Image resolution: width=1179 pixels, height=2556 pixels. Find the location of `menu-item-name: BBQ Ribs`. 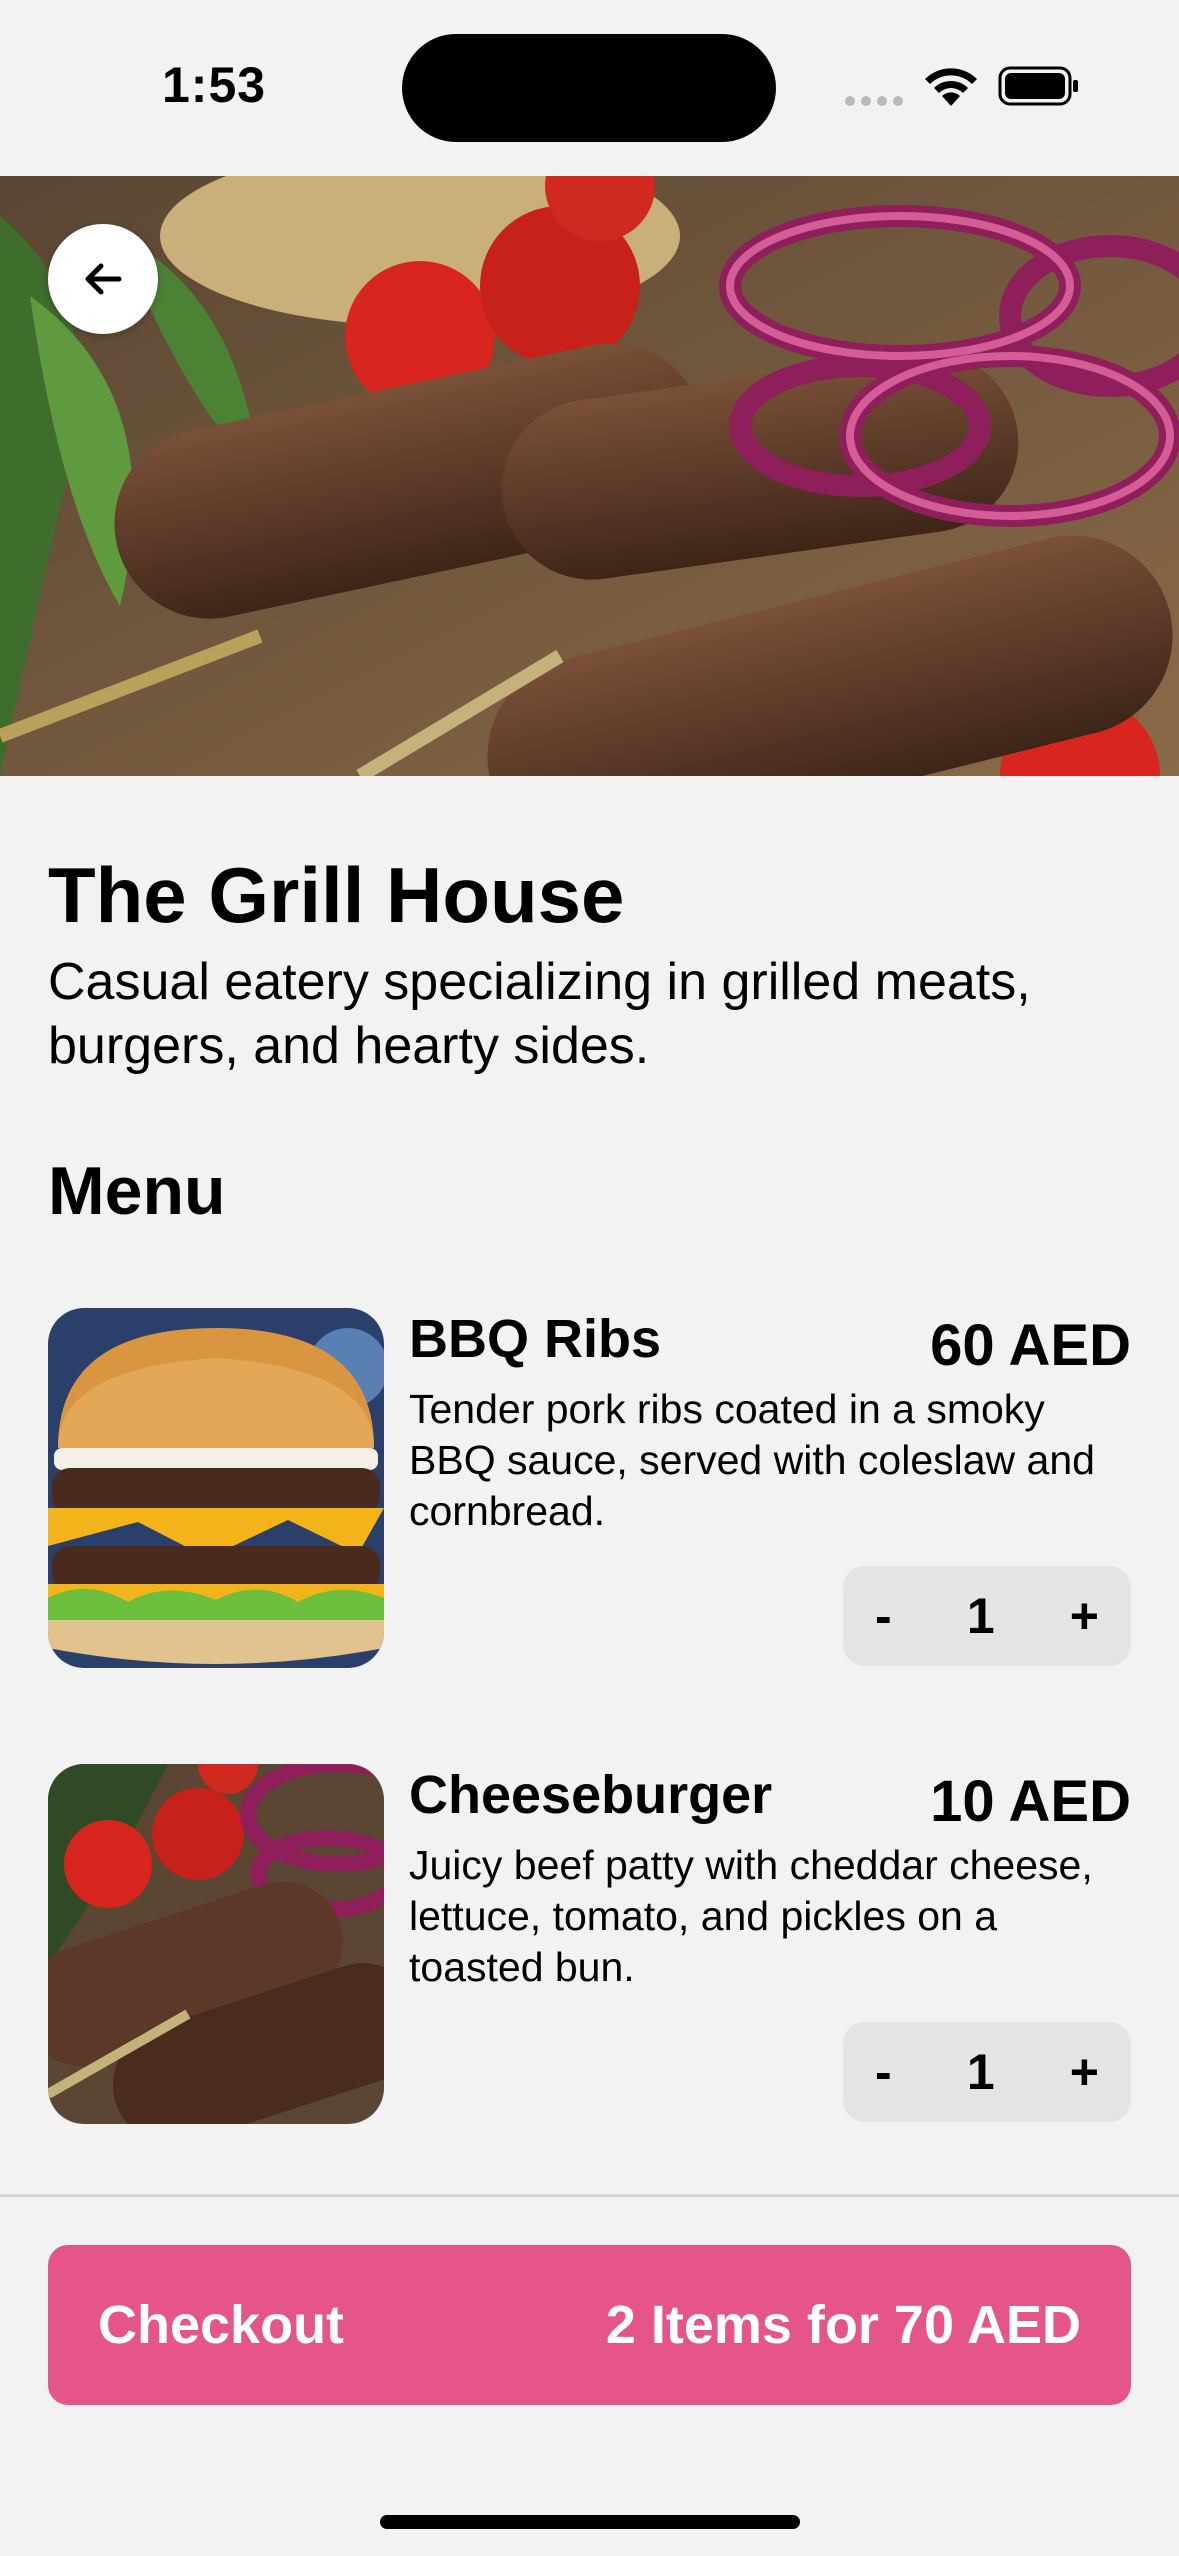

menu-item-name: BBQ Ribs is located at coordinates (535, 1339).